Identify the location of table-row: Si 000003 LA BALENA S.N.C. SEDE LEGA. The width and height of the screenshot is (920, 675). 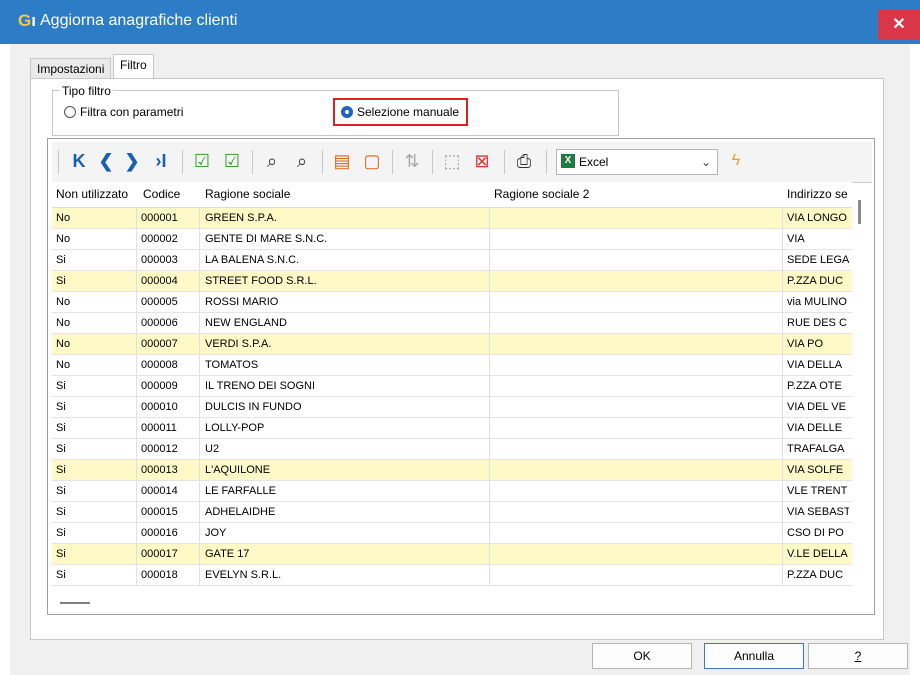
(452, 260).